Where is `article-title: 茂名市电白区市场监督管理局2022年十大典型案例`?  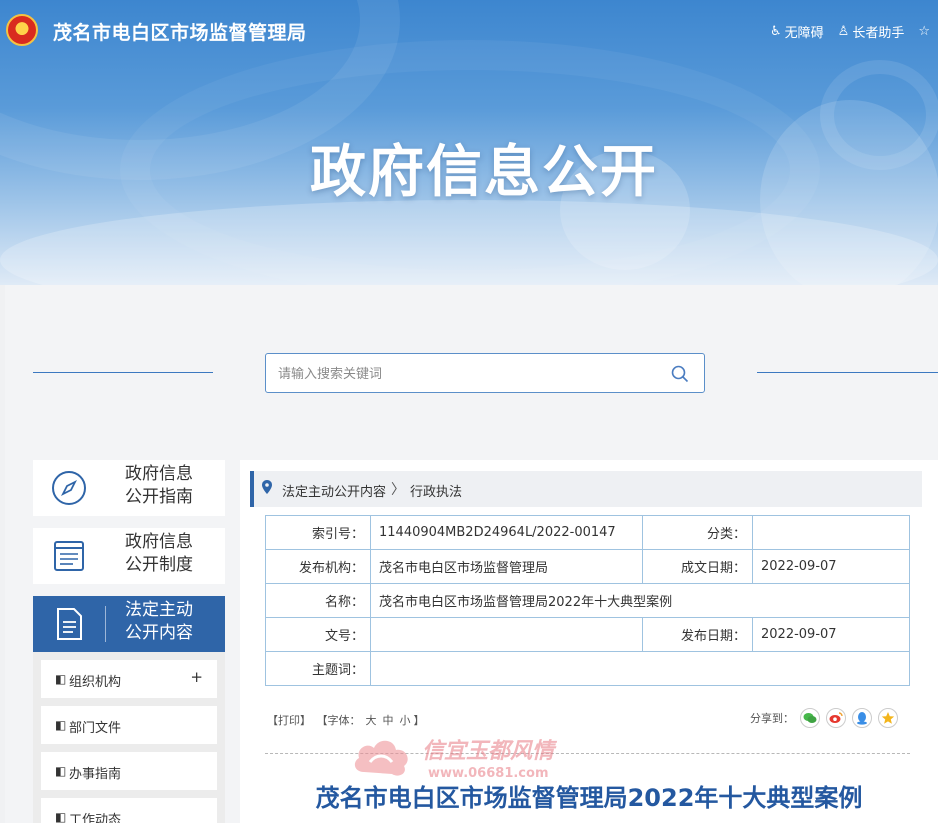 article-title: 茂名市电白区市场监督管理局2022年十大典型案例 is located at coordinates (589, 798).